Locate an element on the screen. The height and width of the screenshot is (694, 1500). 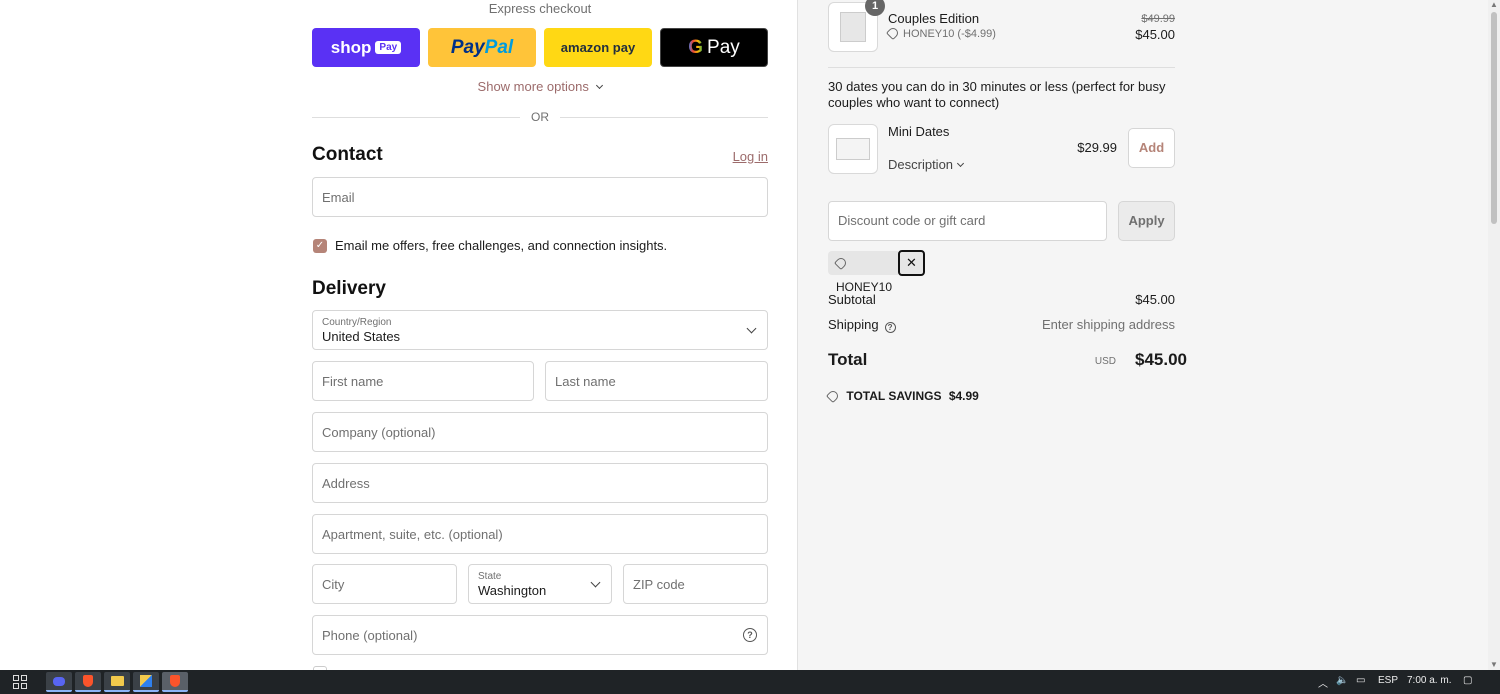
app-icon is located at coordinates (146, 681).